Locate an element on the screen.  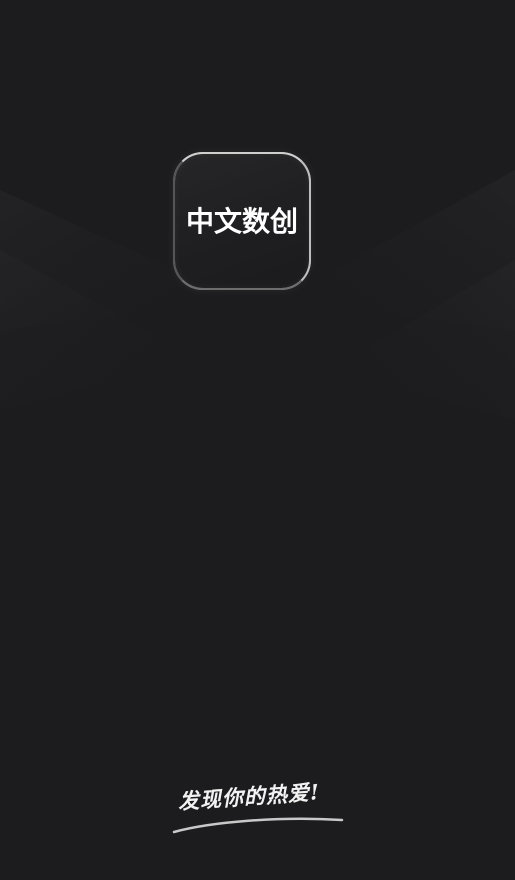
slogan: 发现你的热爱! is located at coordinates (260, 810).